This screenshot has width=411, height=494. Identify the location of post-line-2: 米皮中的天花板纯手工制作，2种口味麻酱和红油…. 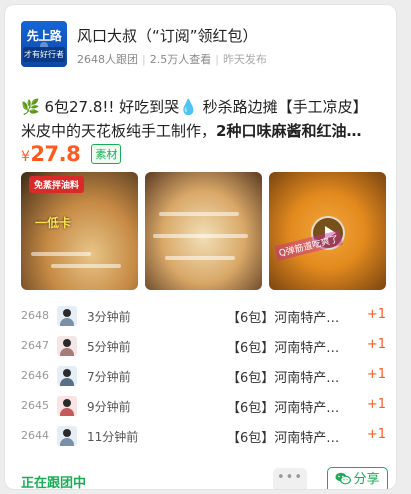
(203, 131).